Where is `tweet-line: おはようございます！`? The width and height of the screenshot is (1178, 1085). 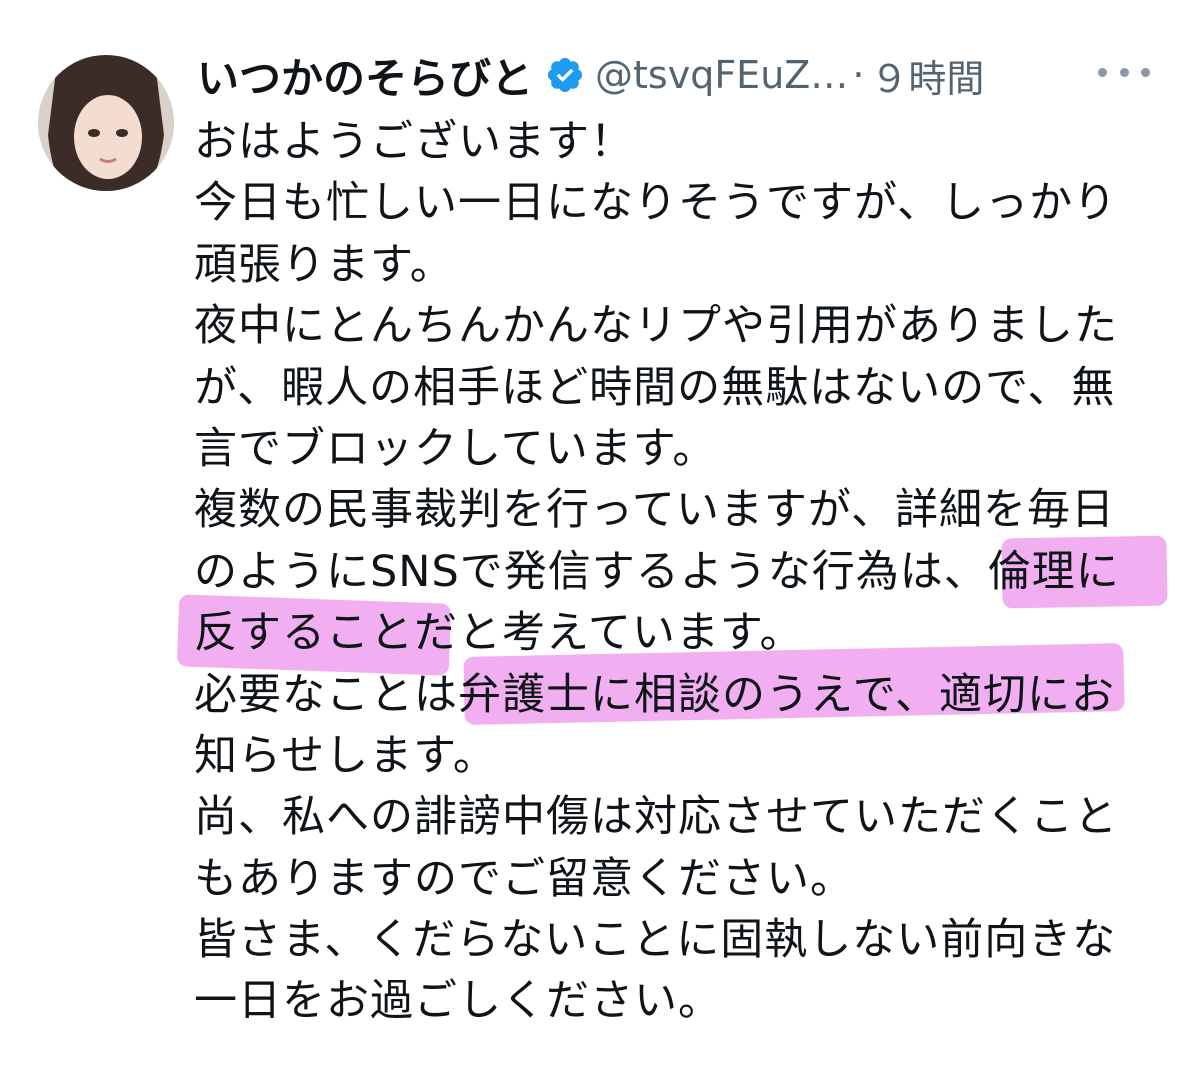
tweet-line: おはようございます！ is located at coordinates (414, 142).